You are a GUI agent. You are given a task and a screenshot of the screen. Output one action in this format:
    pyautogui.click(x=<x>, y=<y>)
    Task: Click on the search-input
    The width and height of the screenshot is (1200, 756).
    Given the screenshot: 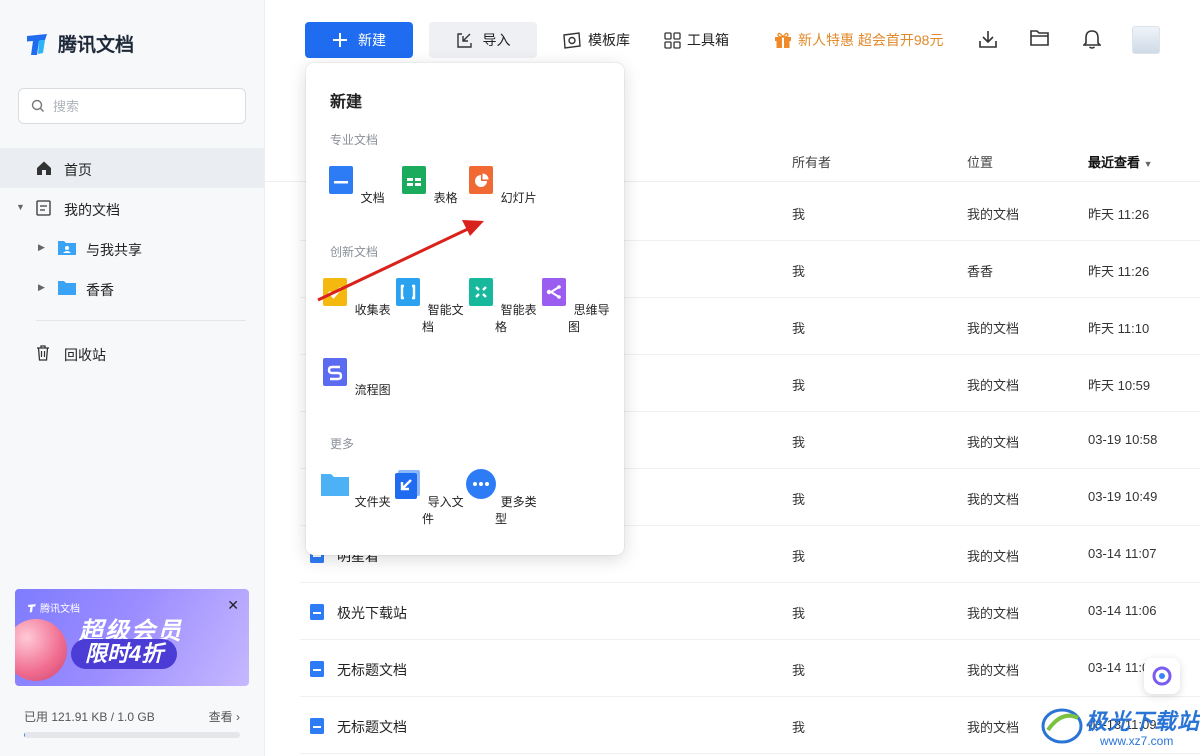 What is the action you would take?
    pyautogui.click(x=143, y=106)
    